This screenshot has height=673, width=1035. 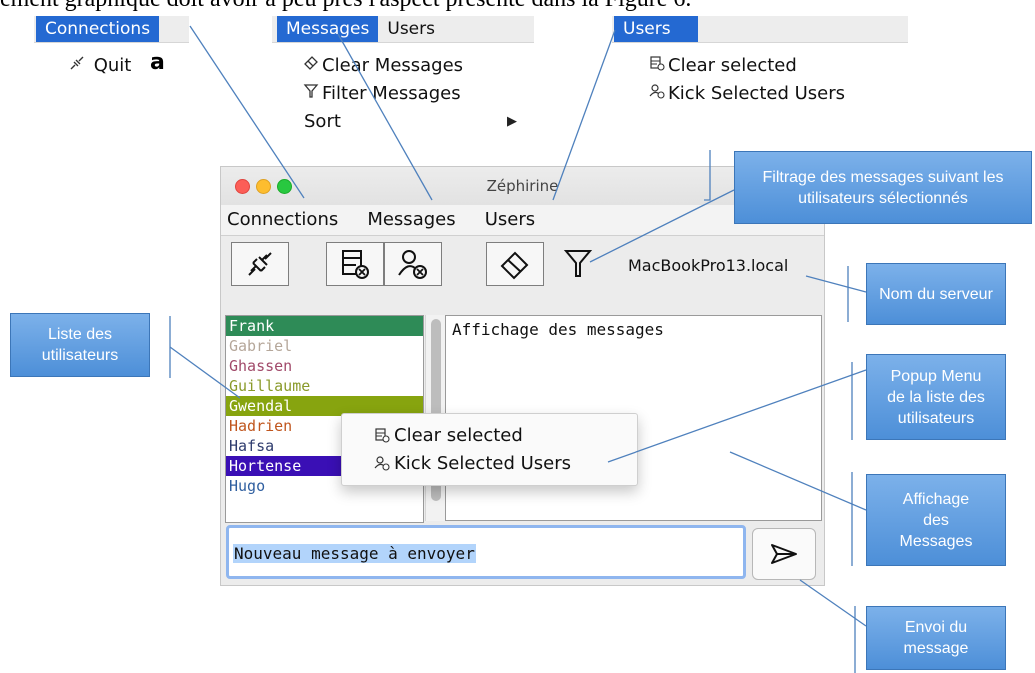 I want to click on kick-users-button, so click(x=413, y=264).